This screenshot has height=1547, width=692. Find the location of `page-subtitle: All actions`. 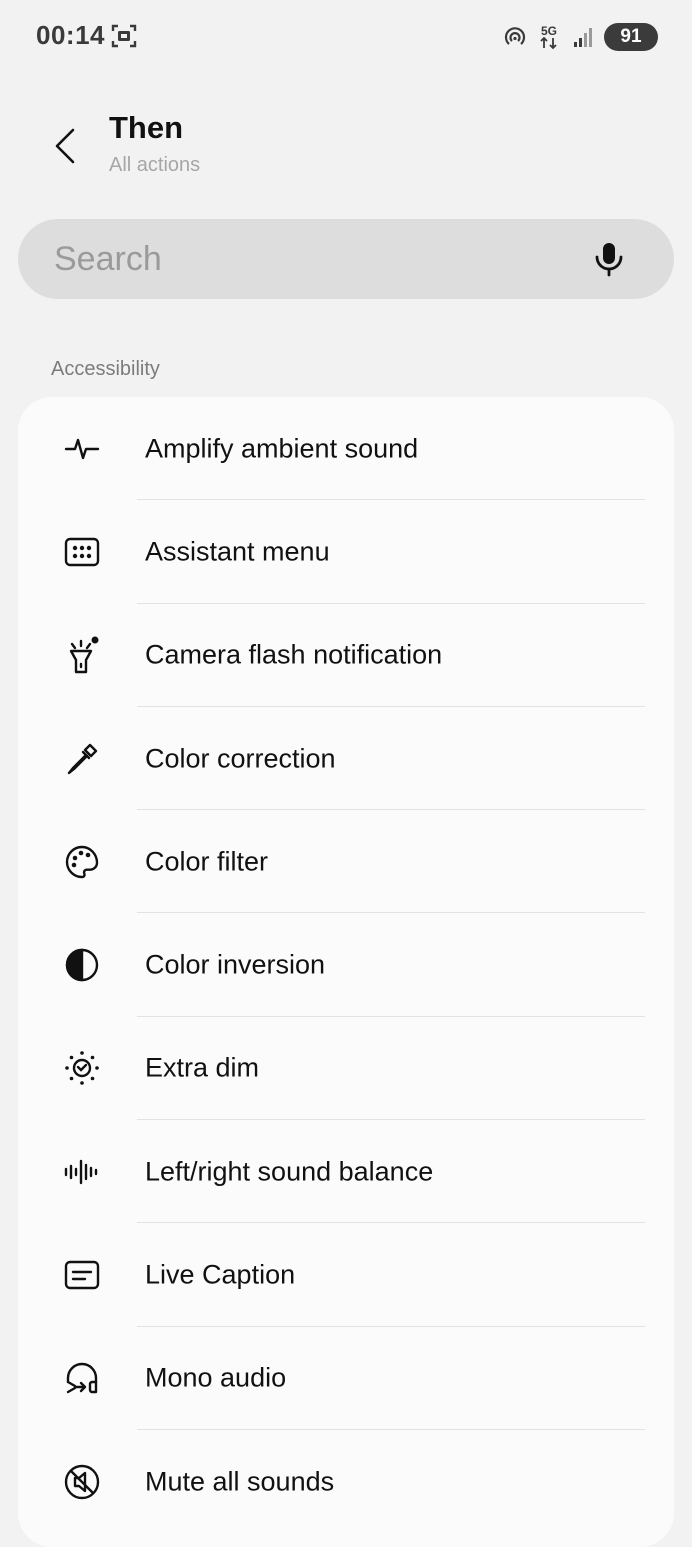

page-subtitle: All actions is located at coordinates (155, 165).